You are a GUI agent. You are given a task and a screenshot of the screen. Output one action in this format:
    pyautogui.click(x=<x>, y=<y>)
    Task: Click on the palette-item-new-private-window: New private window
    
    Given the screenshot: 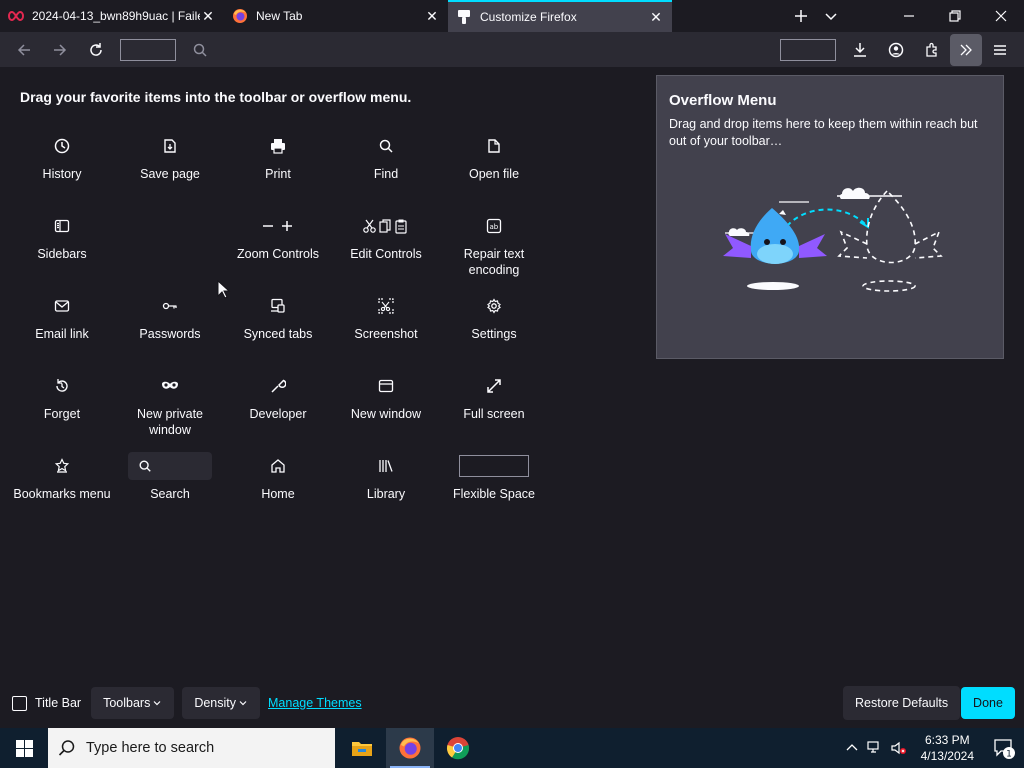 What is the action you would take?
    pyautogui.click(x=170, y=406)
    